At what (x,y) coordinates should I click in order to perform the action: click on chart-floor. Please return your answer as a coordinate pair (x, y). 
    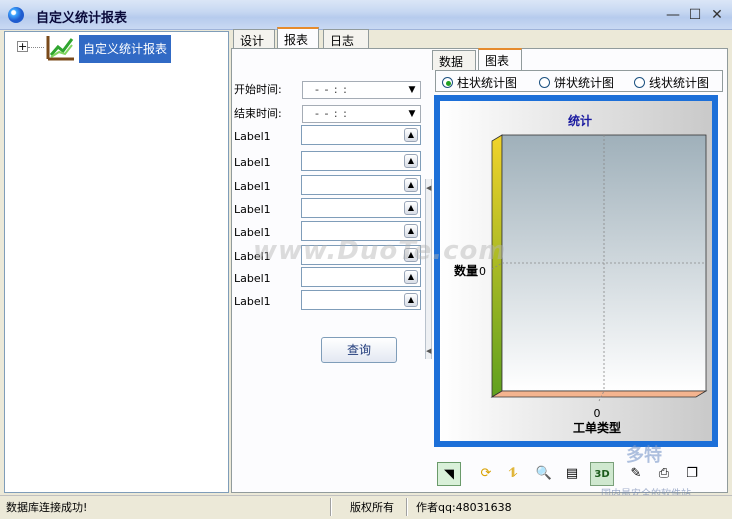
    Looking at the image, I should click on (599, 394).